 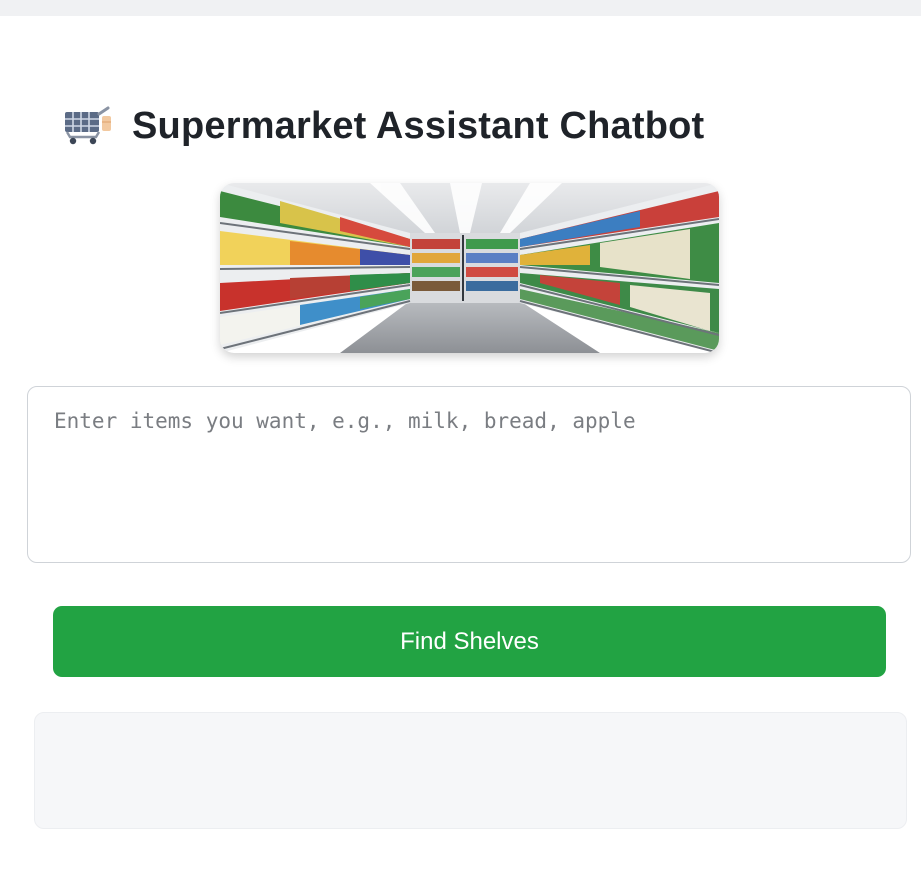 What do you see at coordinates (418, 125) in the screenshot?
I see `page-title: Supermarket Assistant Chatbot` at bounding box center [418, 125].